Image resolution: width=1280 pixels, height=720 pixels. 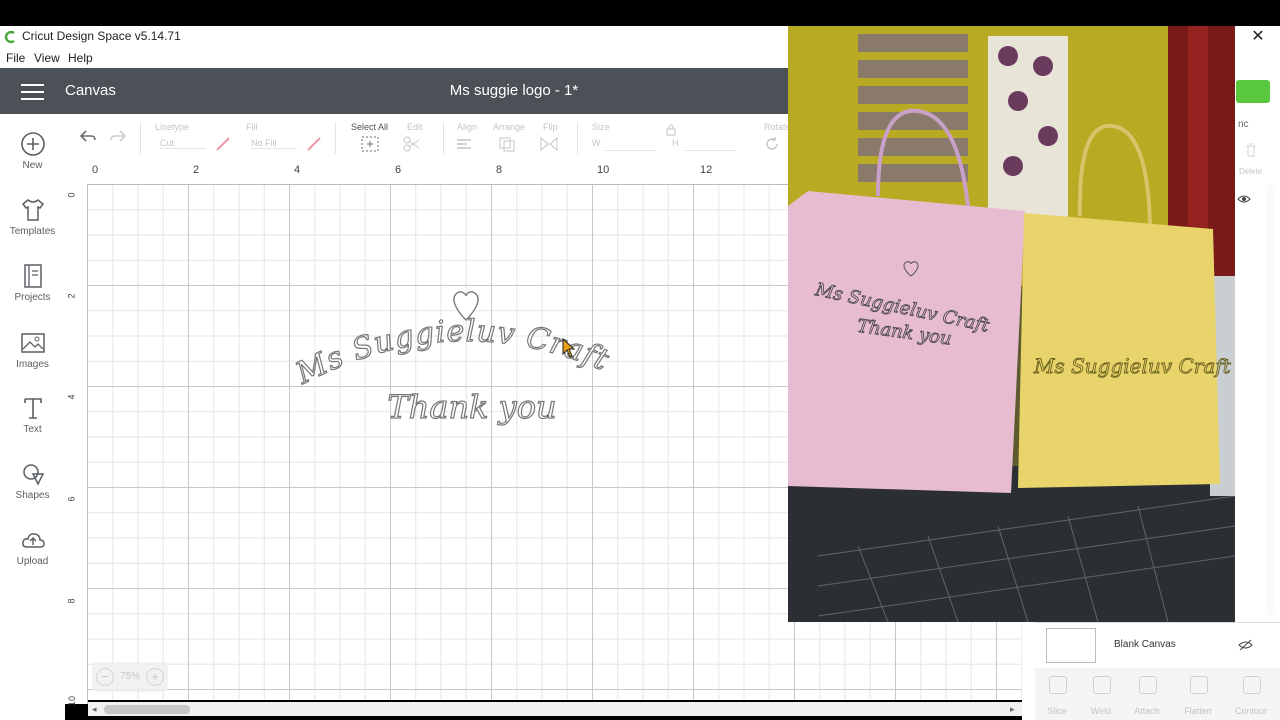 What do you see at coordinates (1057, 711) in the screenshot?
I see `slice-button: Slice` at bounding box center [1057, 711].